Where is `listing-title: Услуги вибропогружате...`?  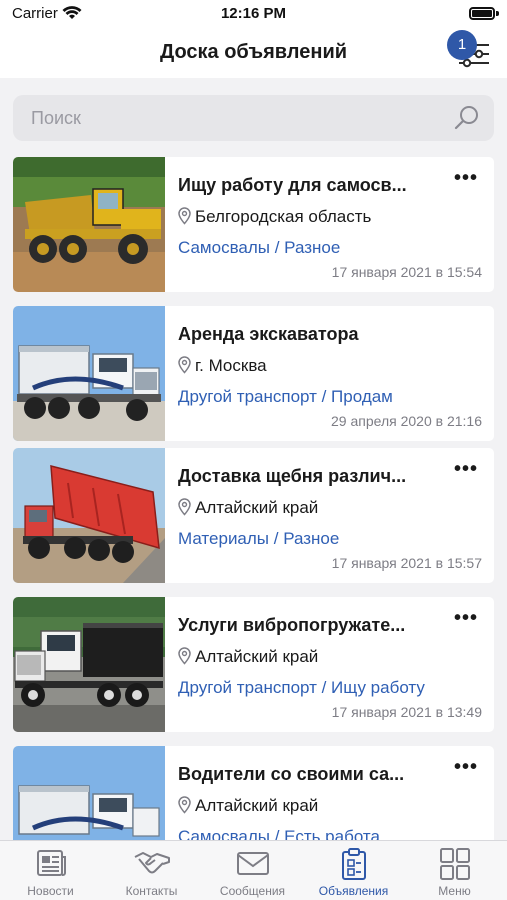
listing-title: Услуги вибропогружате... is located at coordinates (292, 625).